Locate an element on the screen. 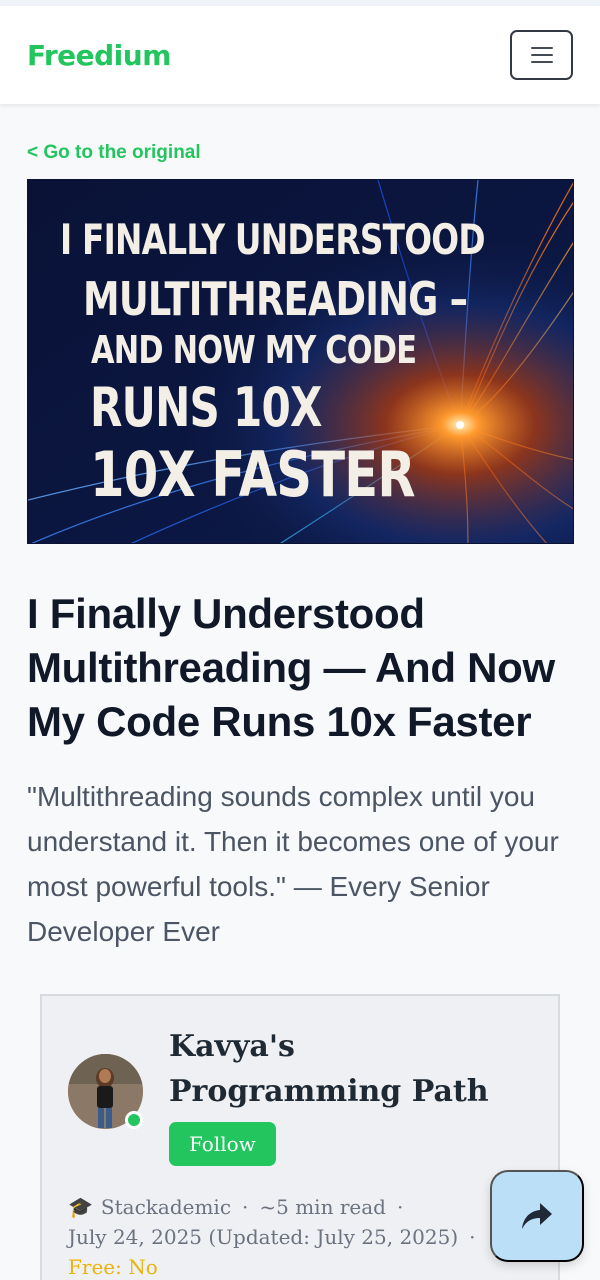 The width and height of the screenshot is (600, 1280). online-status-dot is located at coordinates (134, 1120).